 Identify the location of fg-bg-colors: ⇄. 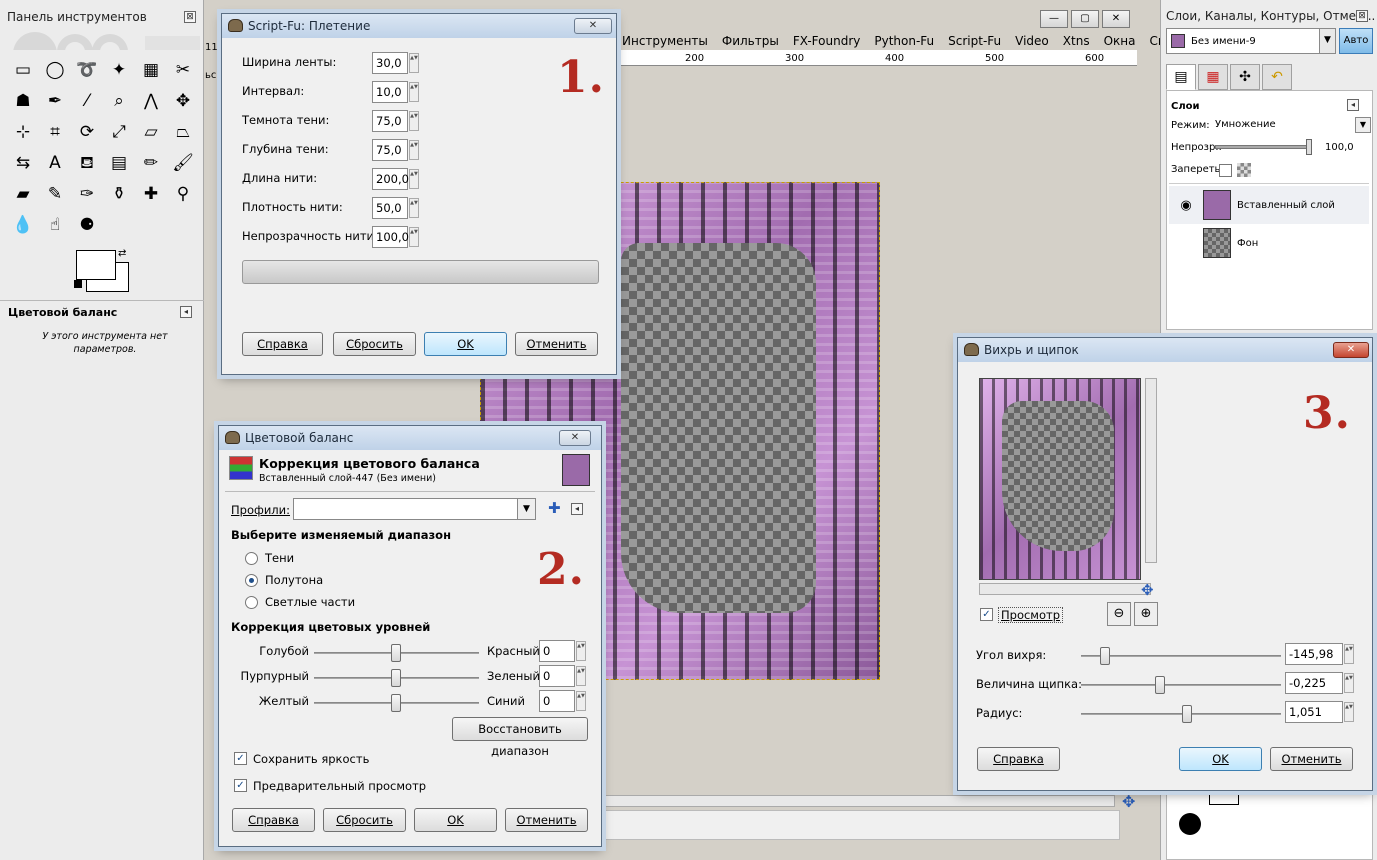
(101, 270).